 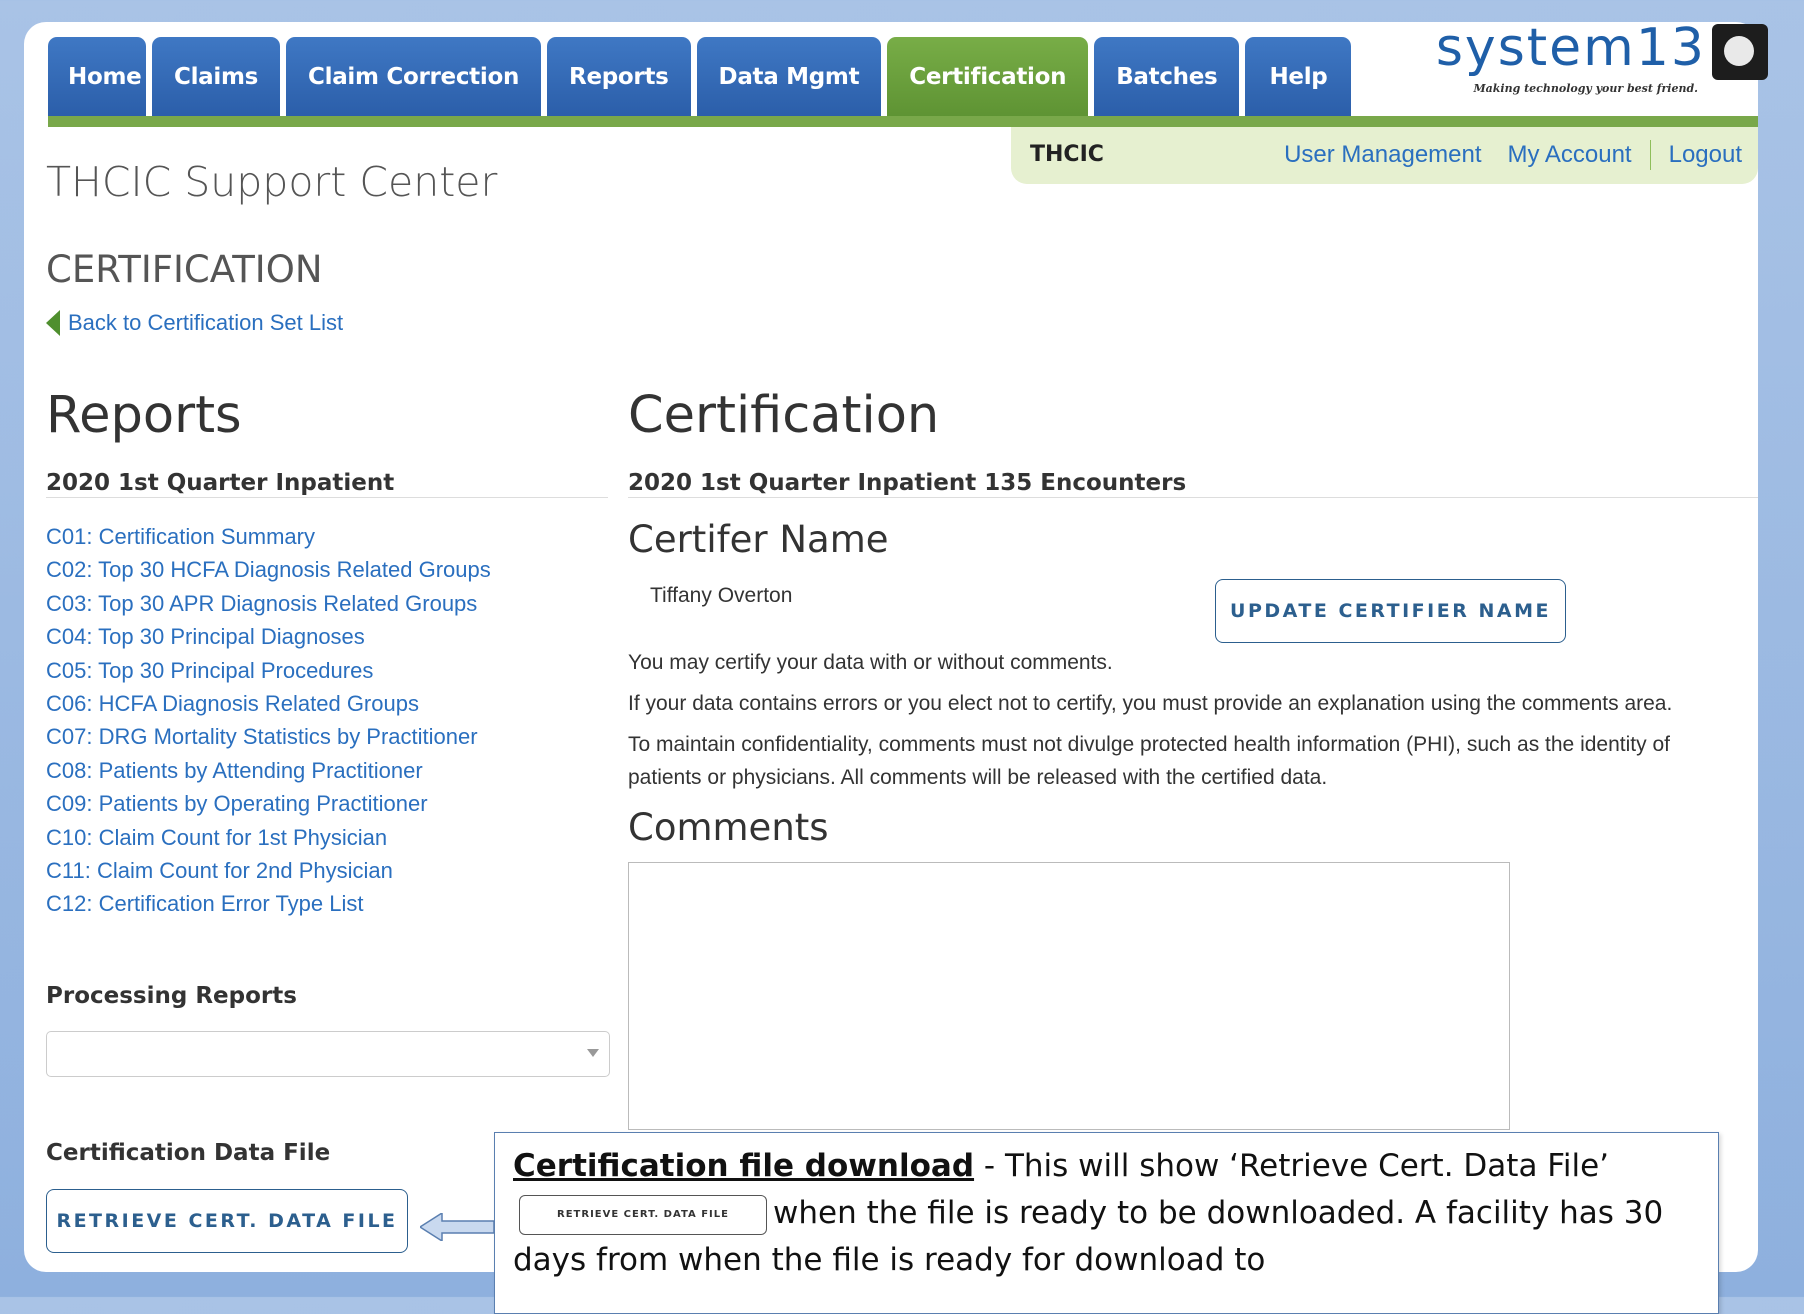 I want to click on org-name: THCIC, so click(x=1067, y=154).